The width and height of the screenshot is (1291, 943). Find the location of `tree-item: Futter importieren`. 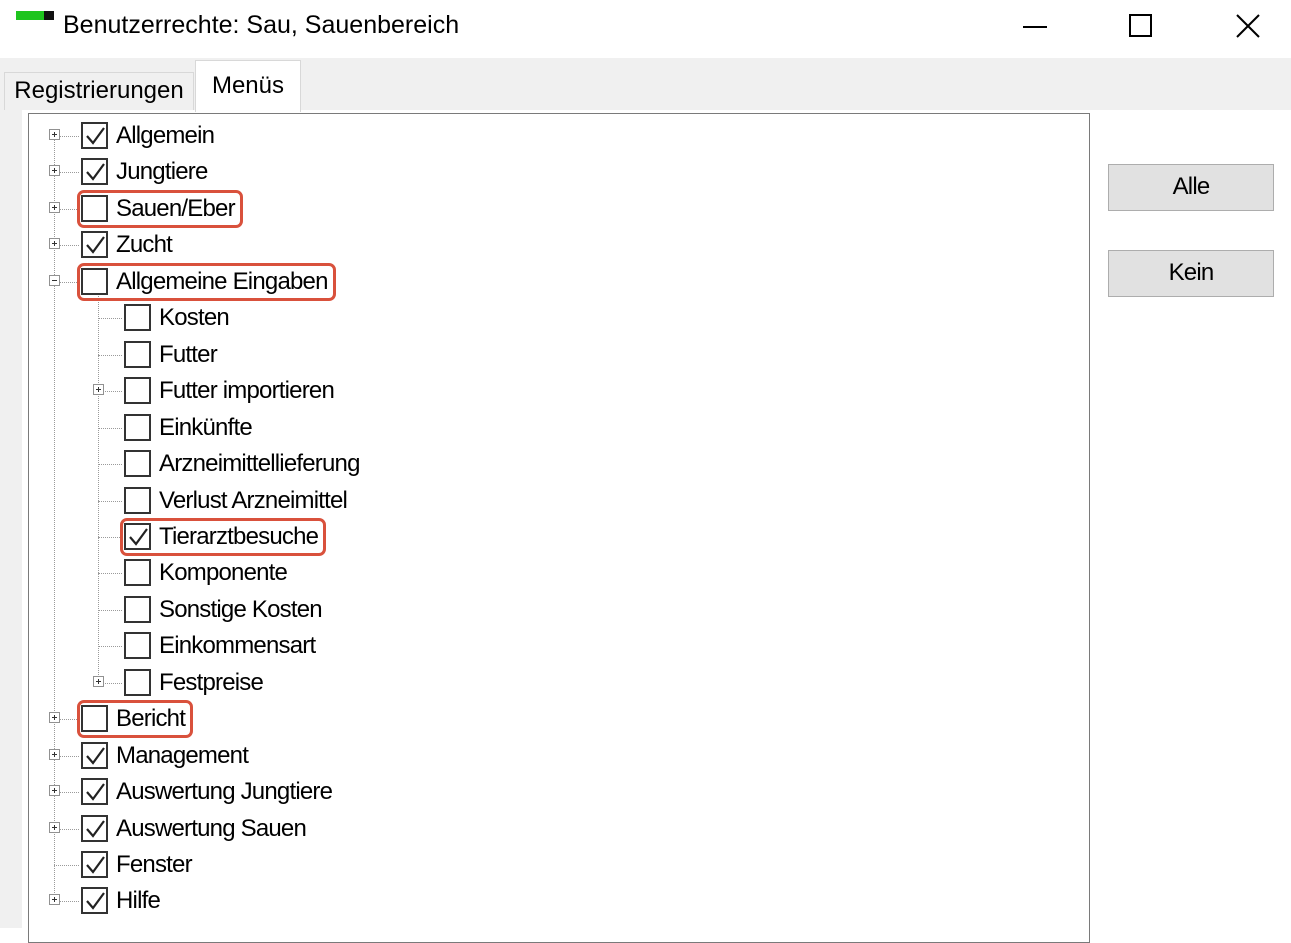

tree-item: Futter importieren is located at coordinates (529, 391).